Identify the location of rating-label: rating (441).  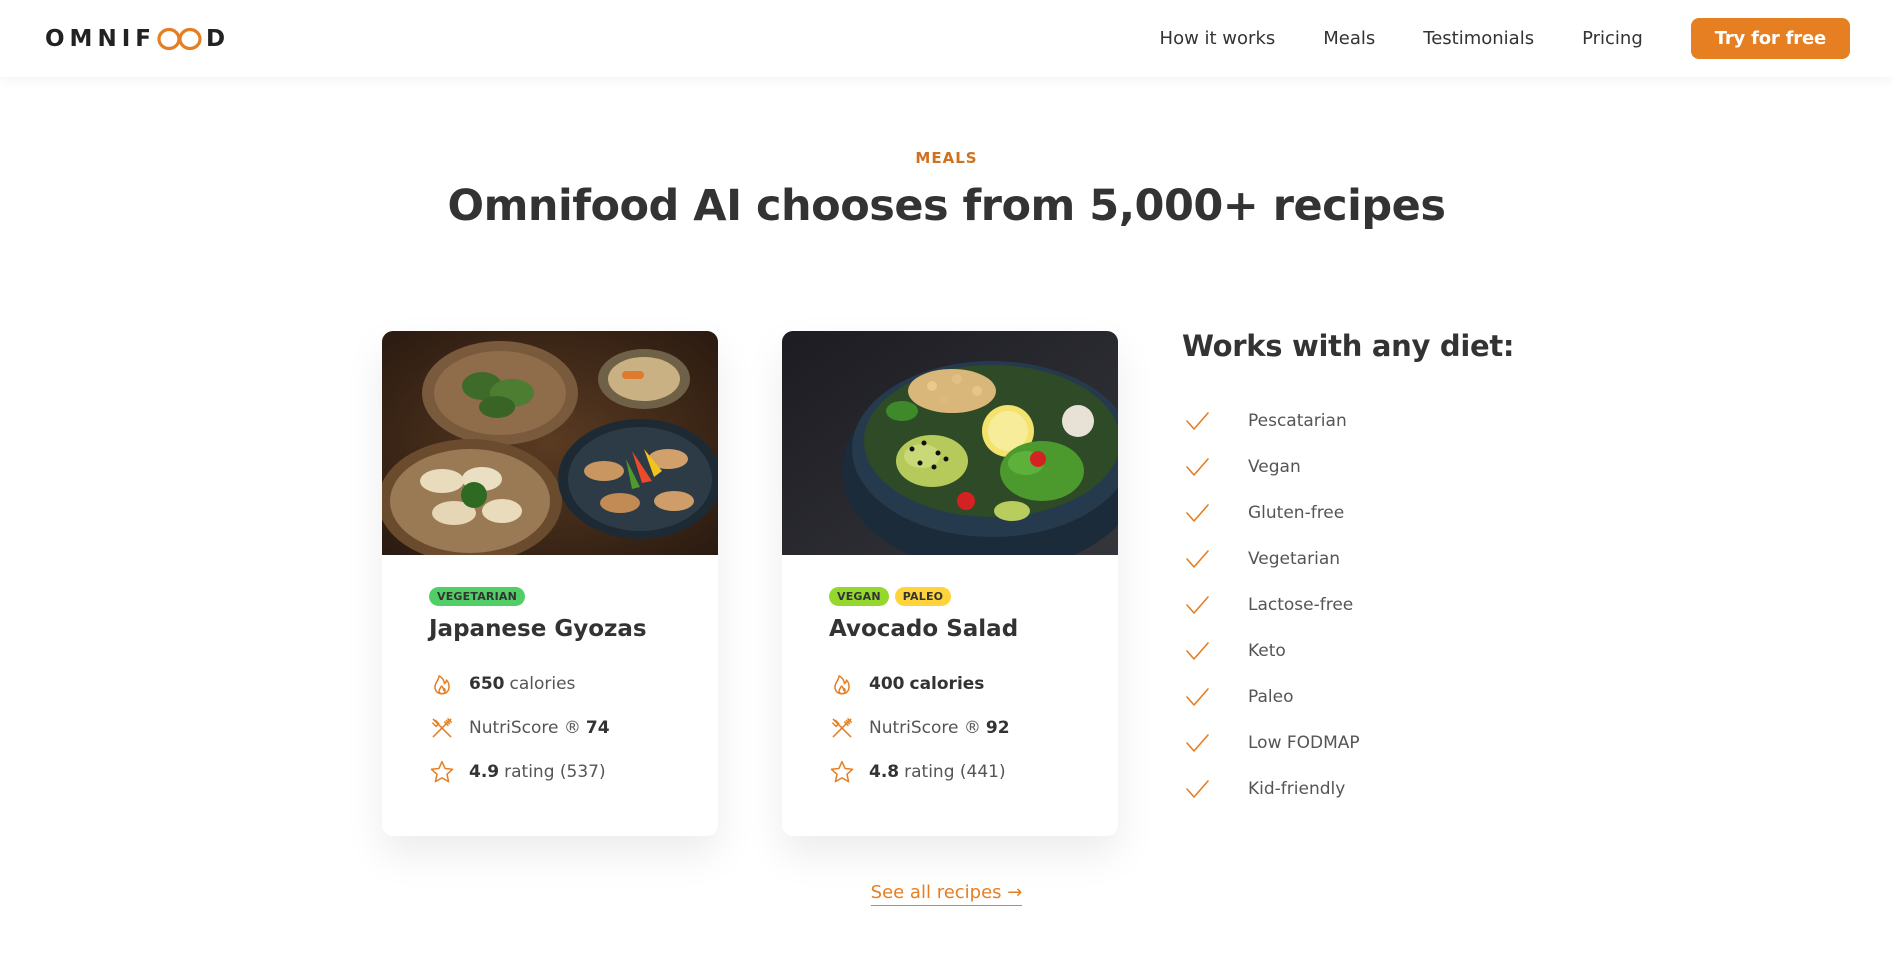
(955, 771).